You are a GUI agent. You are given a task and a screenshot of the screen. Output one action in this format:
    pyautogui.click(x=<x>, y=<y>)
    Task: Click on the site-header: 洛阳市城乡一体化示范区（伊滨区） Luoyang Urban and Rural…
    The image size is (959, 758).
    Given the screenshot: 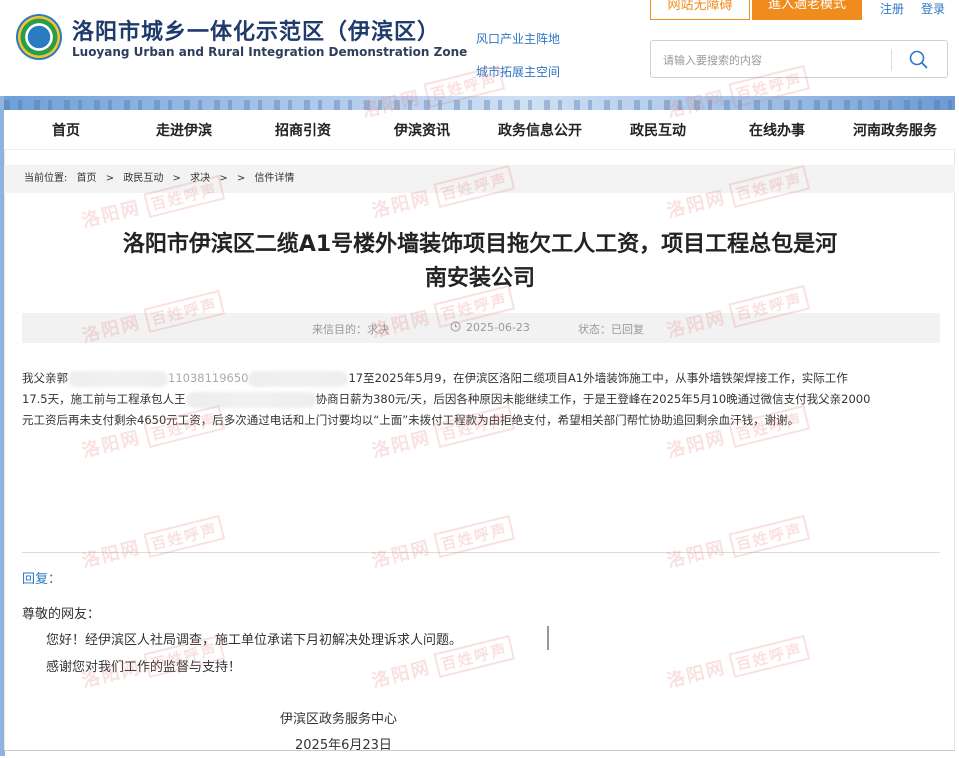 What is the action you would take?
    pyautogui.click(x=479, y=48)
    